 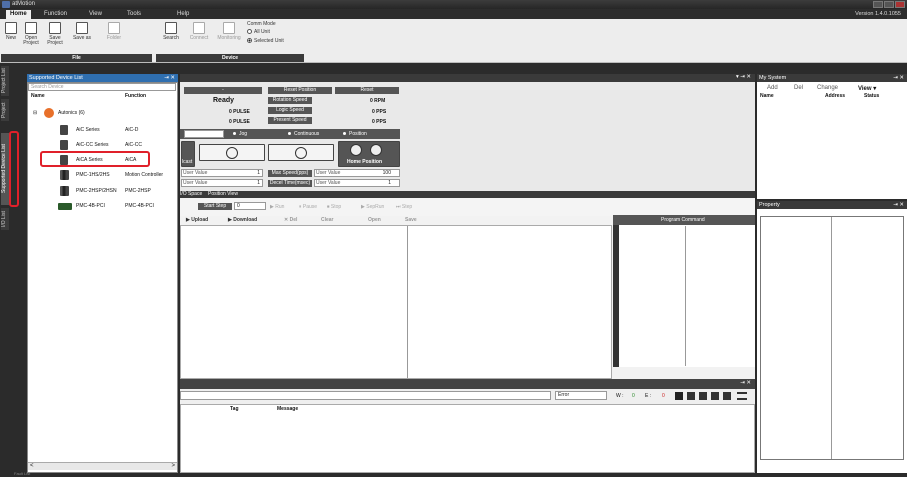 I want to click on clear-button: Clear, so click(x=327, y=220).